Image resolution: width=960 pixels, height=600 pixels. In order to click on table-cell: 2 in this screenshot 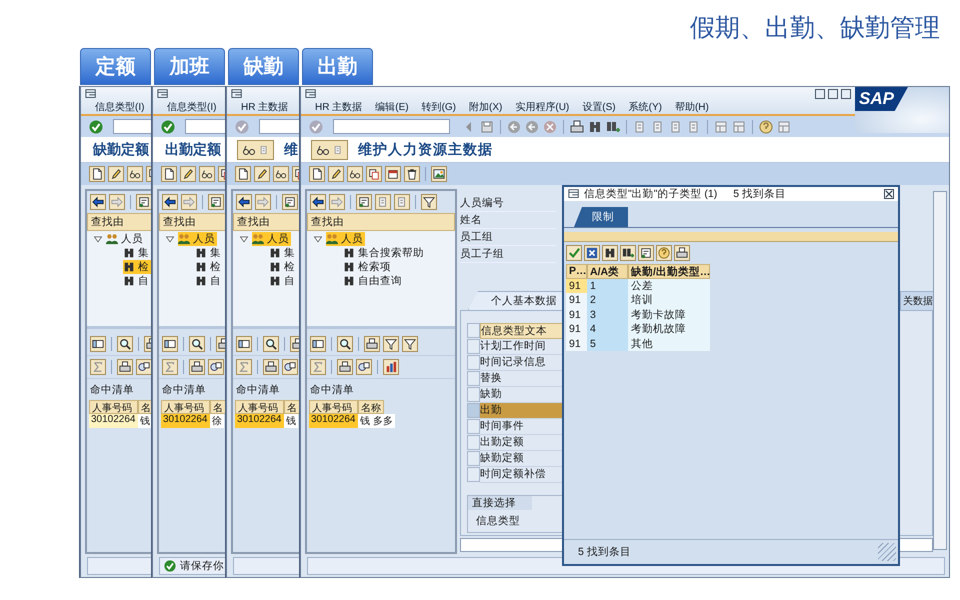, I will do `click(607, 300)`.